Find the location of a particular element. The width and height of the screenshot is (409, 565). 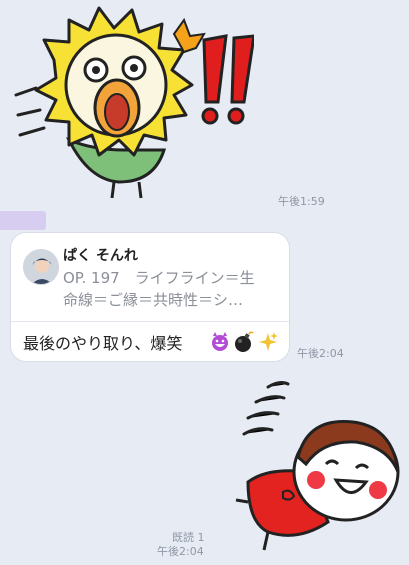

avatar is located at coordinates (41, 267).